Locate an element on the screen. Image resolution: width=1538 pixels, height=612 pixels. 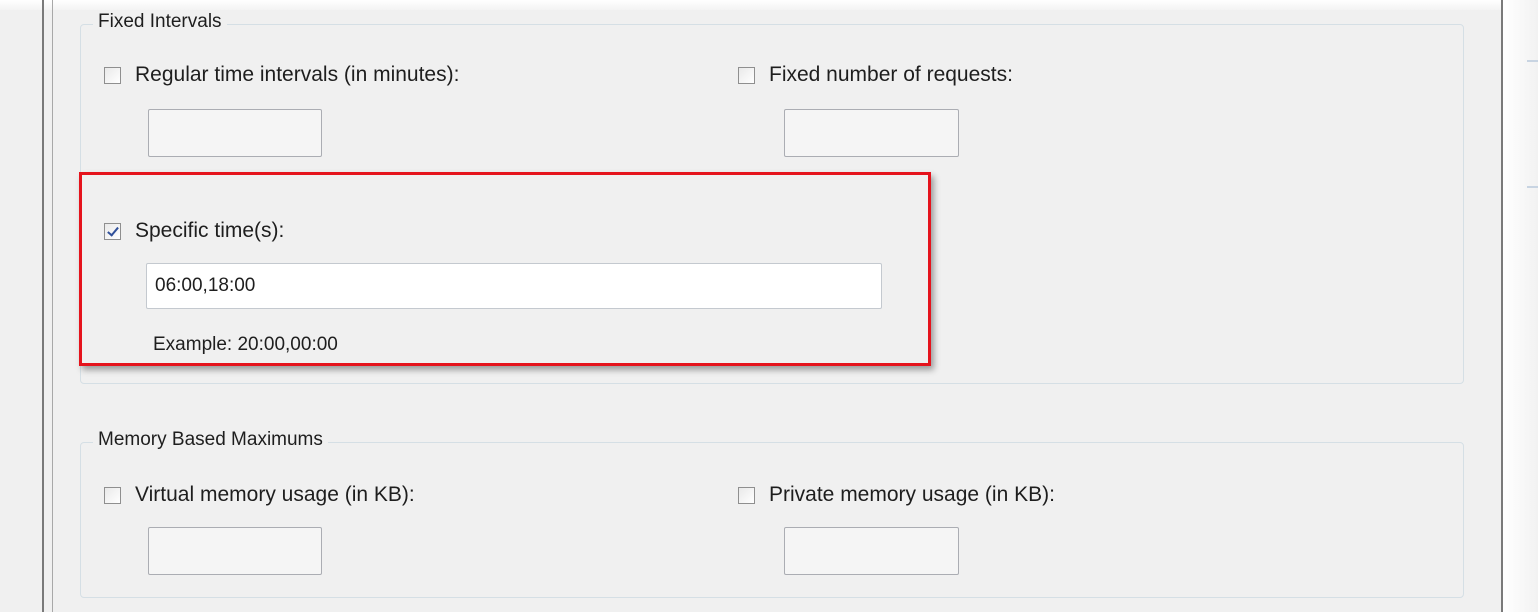
virtual-memory-checkbox is located at coordinates (112, 495).